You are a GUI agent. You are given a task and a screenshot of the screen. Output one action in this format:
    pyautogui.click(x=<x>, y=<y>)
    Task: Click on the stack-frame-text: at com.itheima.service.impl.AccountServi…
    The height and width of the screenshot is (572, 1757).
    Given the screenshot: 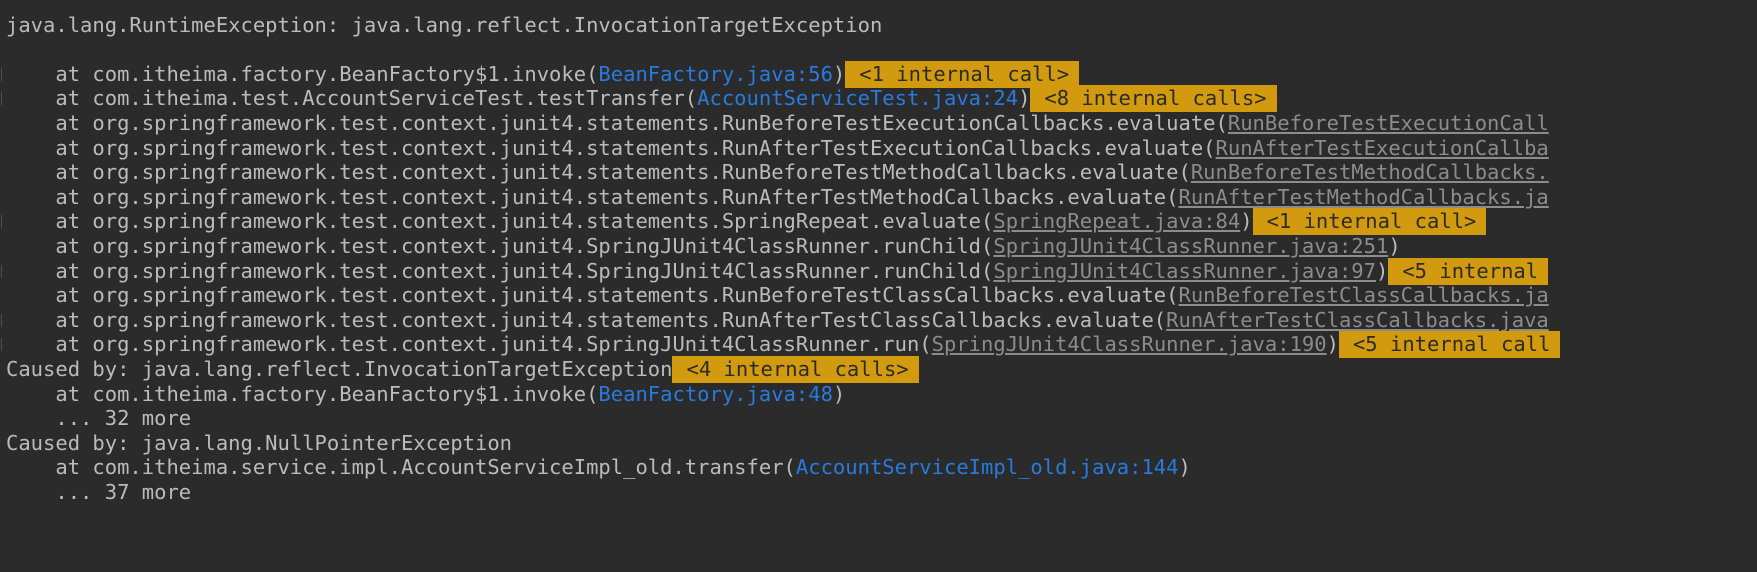 What is the action you would take?
    pyautogui.click(x=401, y=467)
    